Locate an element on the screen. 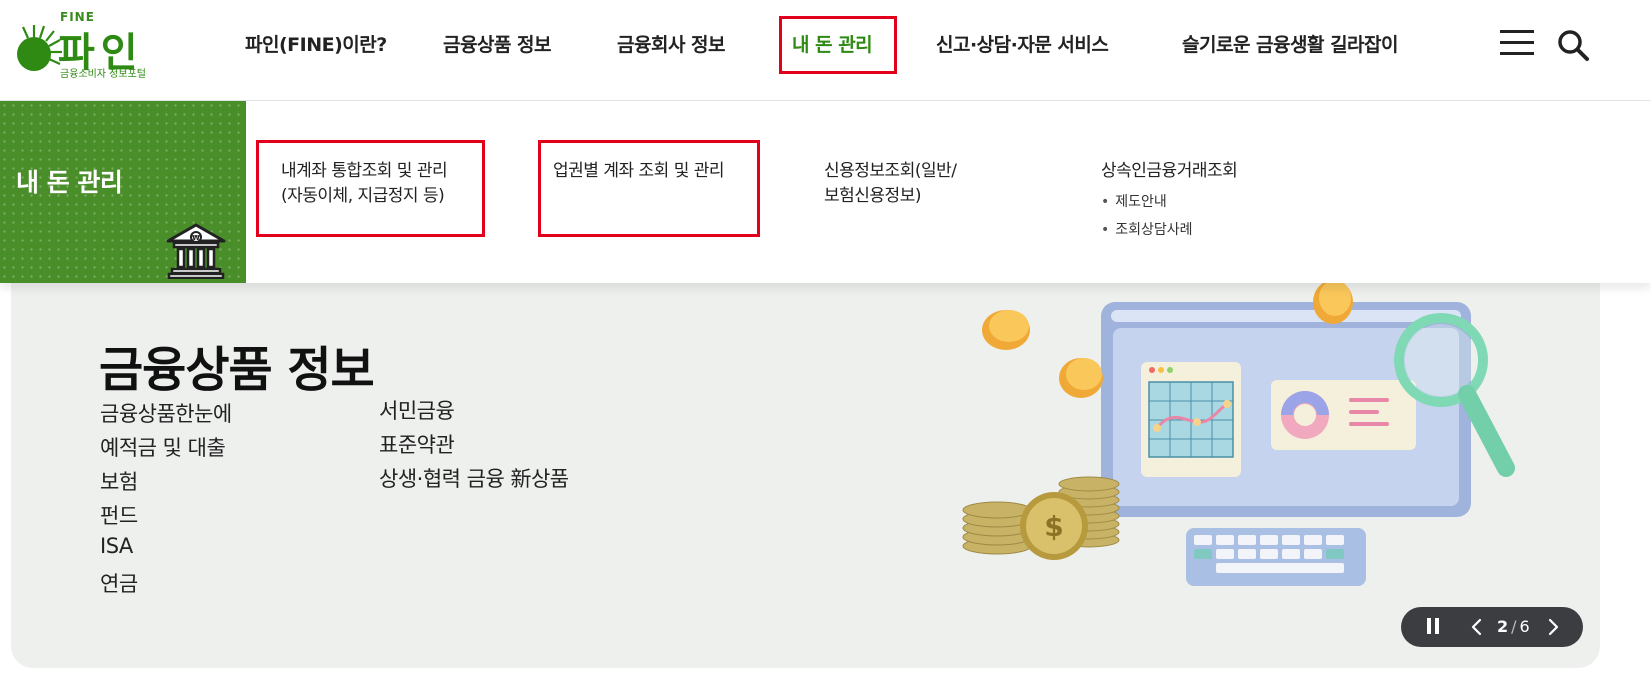 The image size is (1651, 696). highlight-box-account-integrated is located at coordinates (370, 188).